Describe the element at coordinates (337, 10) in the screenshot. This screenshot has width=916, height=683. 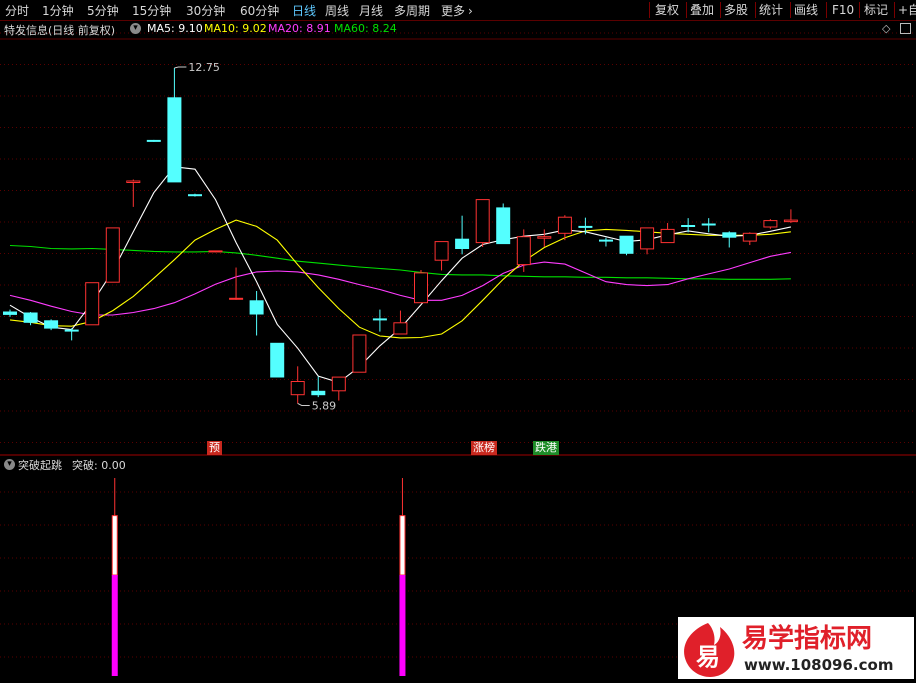
I see `tab-weekly: 周线` at that location.